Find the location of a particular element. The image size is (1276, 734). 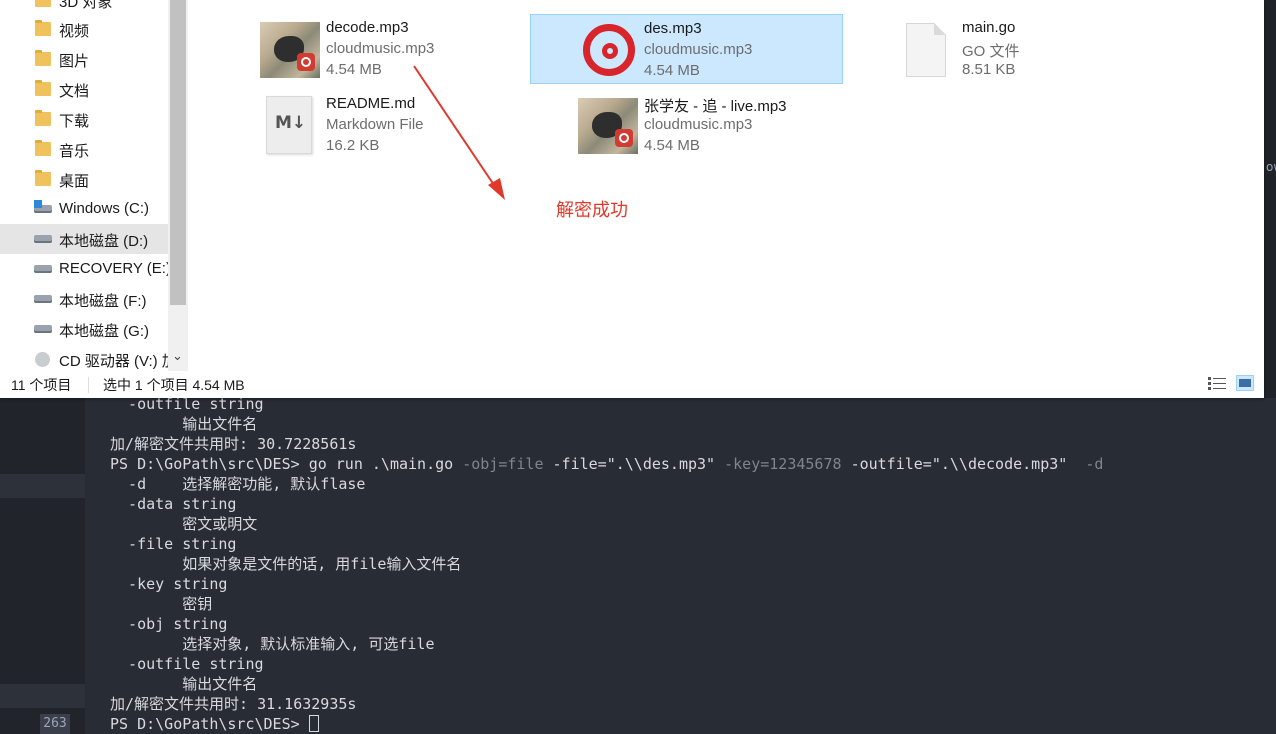

terminal-side-strip is located at coordinates (1270, 199).